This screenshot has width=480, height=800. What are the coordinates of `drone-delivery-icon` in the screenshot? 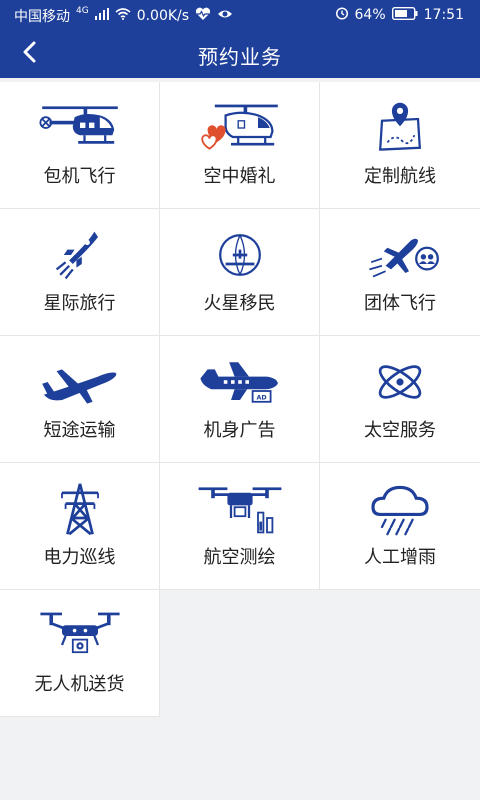 It's located at (79, 636).